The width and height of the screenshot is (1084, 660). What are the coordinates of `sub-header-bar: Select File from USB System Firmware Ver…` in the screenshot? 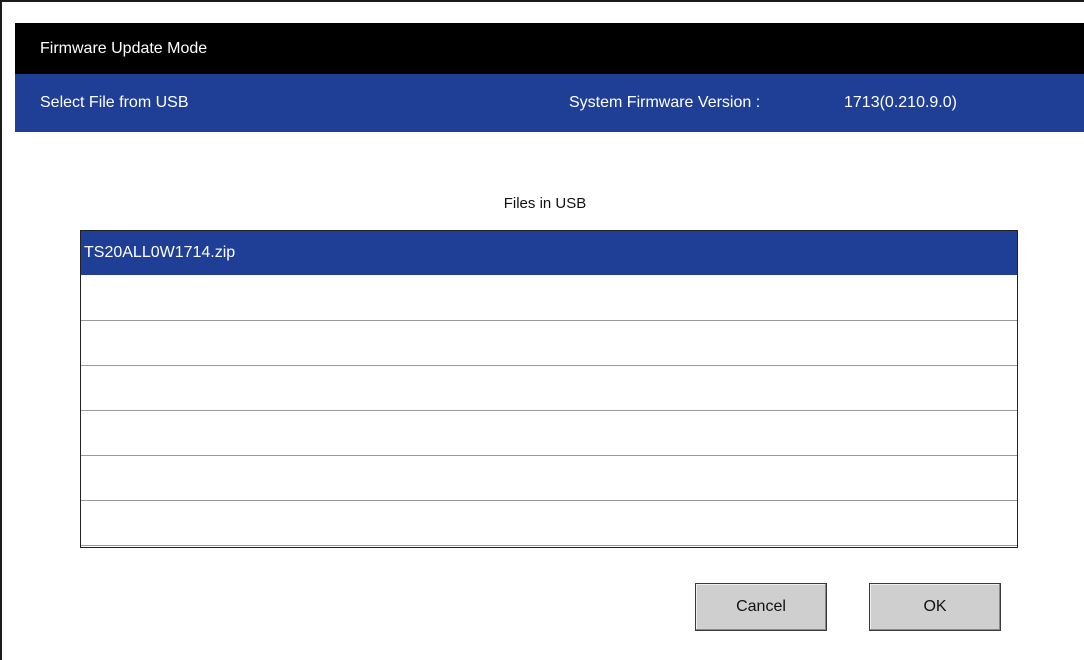 It's located at (549, 103).